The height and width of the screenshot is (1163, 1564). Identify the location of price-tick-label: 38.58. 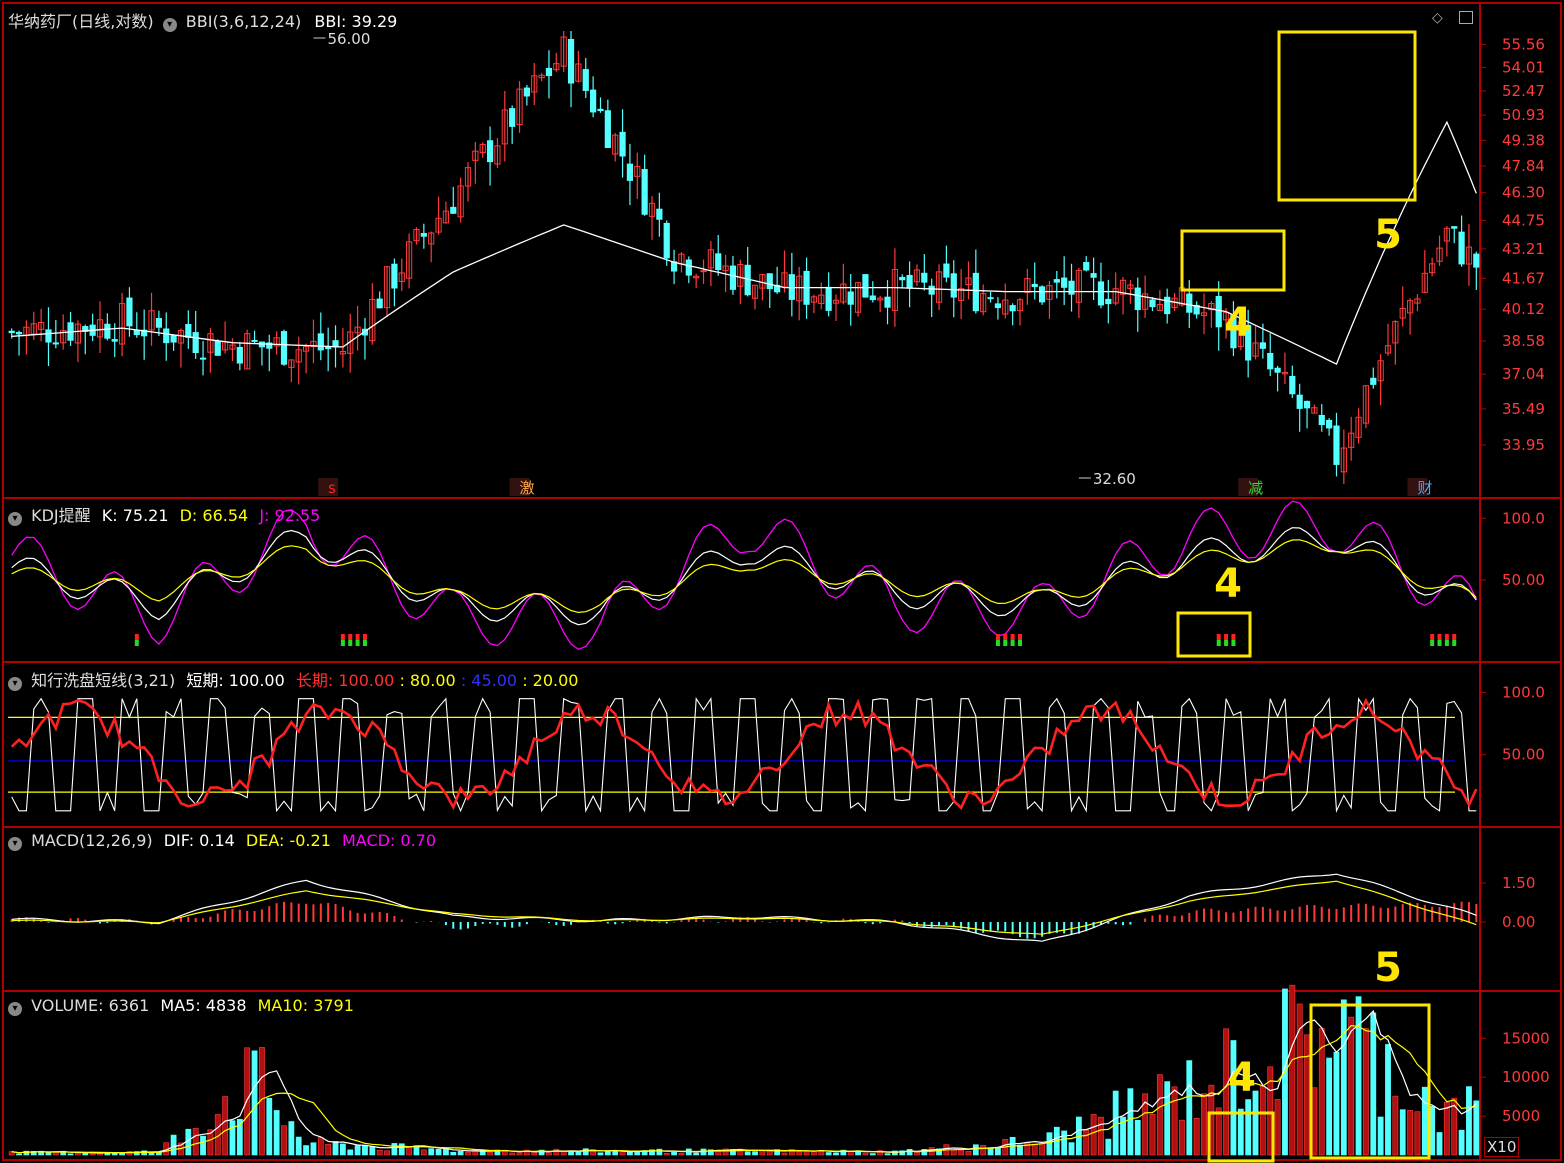
(1523, 341).